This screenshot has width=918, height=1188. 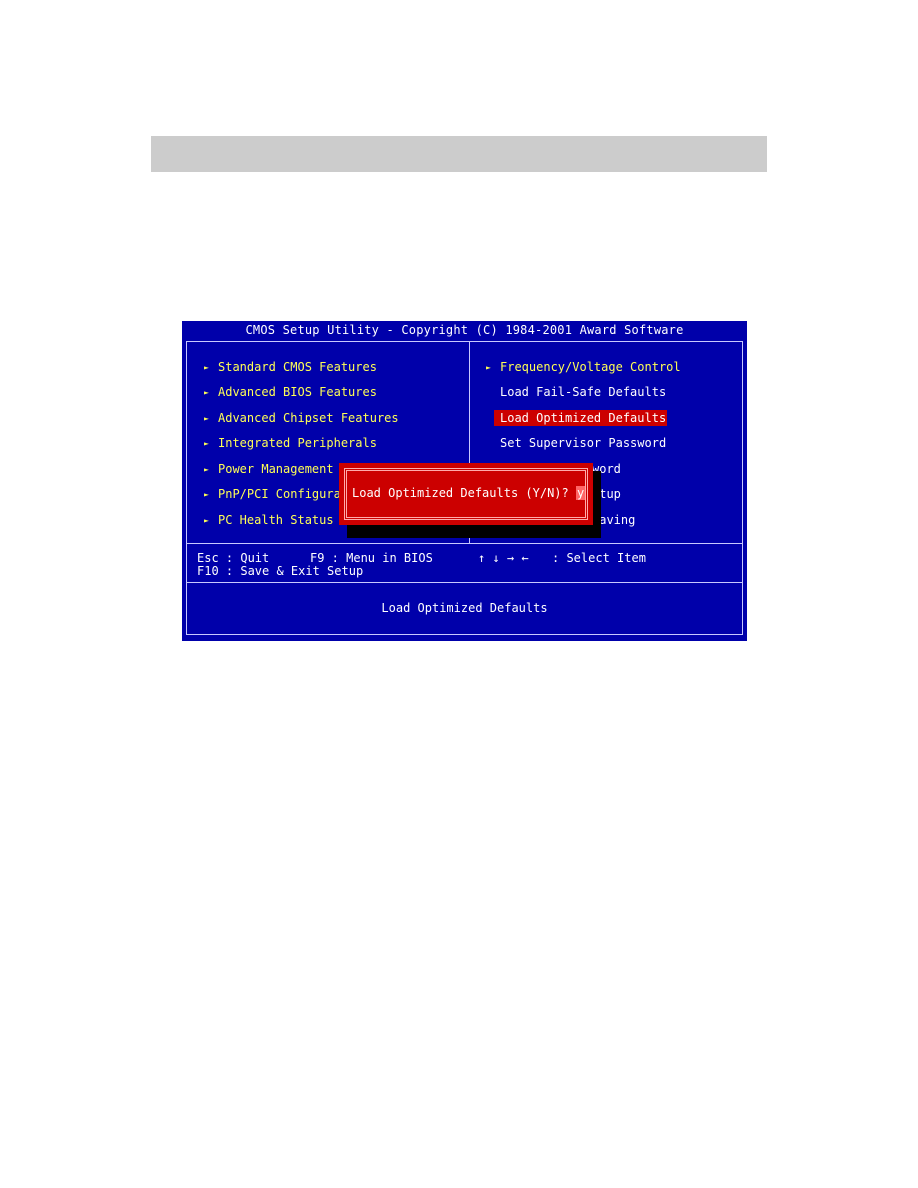 I want to click on help-select-item: : Select Item, so click(x=599, y=558).